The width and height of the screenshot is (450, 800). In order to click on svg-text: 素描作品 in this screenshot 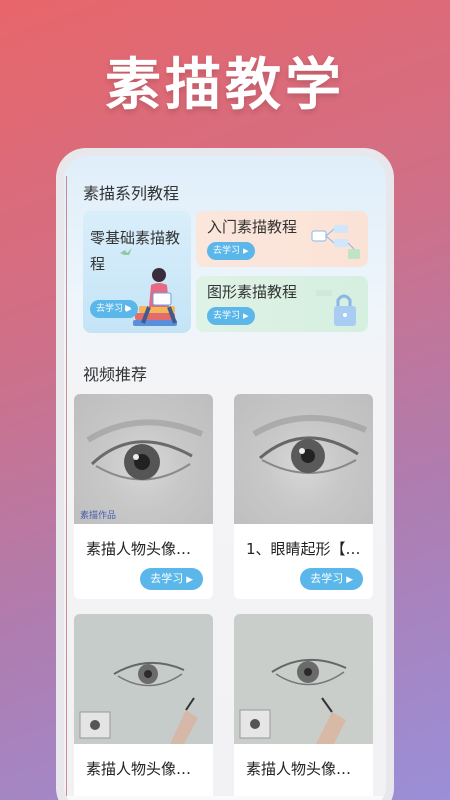, I will do `click(98, 515)`.